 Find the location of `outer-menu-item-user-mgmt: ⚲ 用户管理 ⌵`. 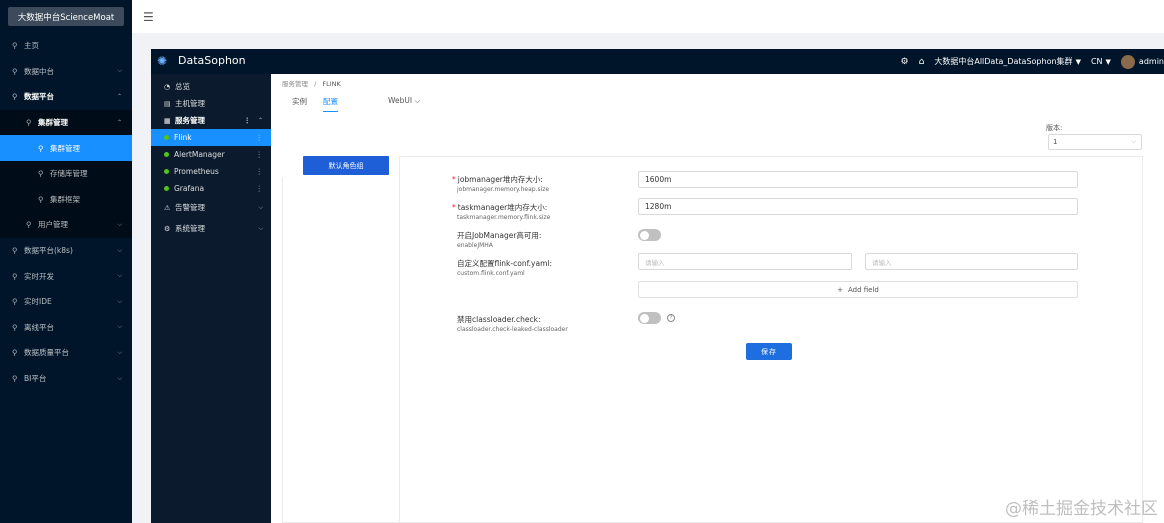

outer-menu-item-user-mgmt: ⚲ 用户管理 ⌵ is located at coordinates (66, 225).